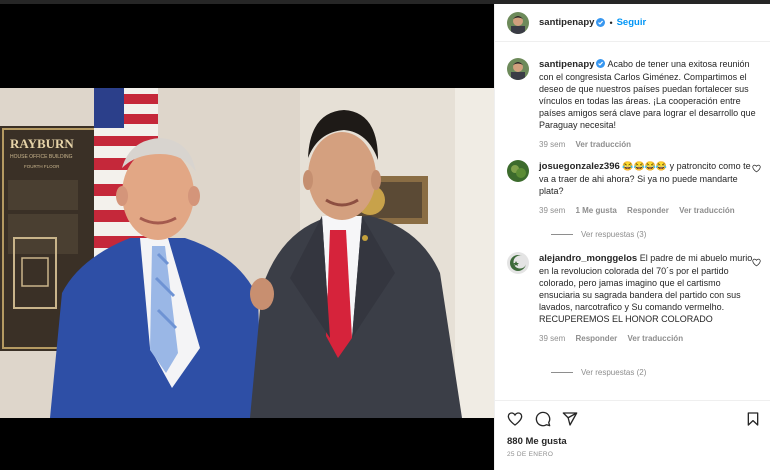  What do you see at coordinates (570, 419) in the screenshot?
I see `share-icon` at bounding box center [570, 419].